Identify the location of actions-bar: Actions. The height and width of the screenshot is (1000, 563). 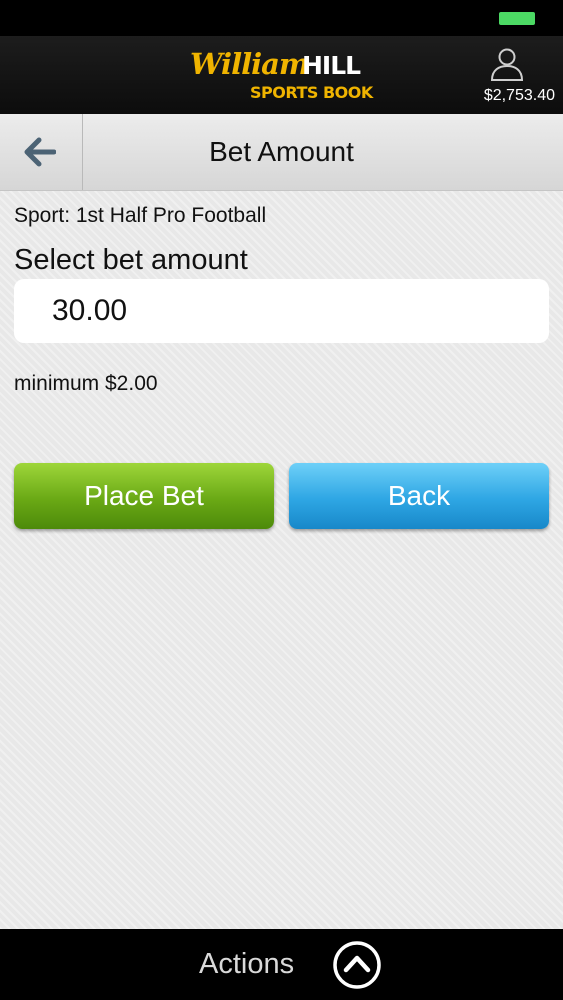
(281, 964).